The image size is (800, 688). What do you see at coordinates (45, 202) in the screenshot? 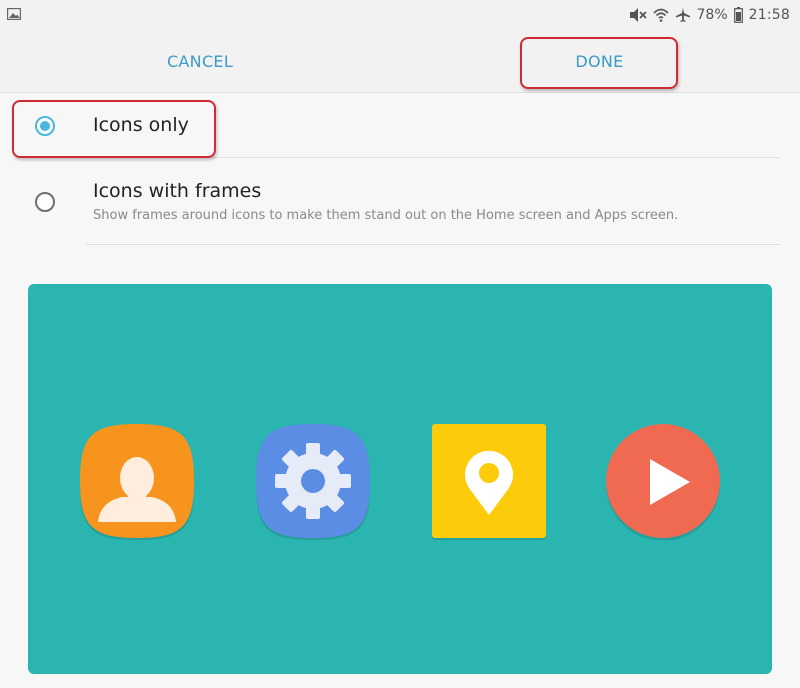
I see `radio-icons-with-frames` at bounding box center [45, 202].